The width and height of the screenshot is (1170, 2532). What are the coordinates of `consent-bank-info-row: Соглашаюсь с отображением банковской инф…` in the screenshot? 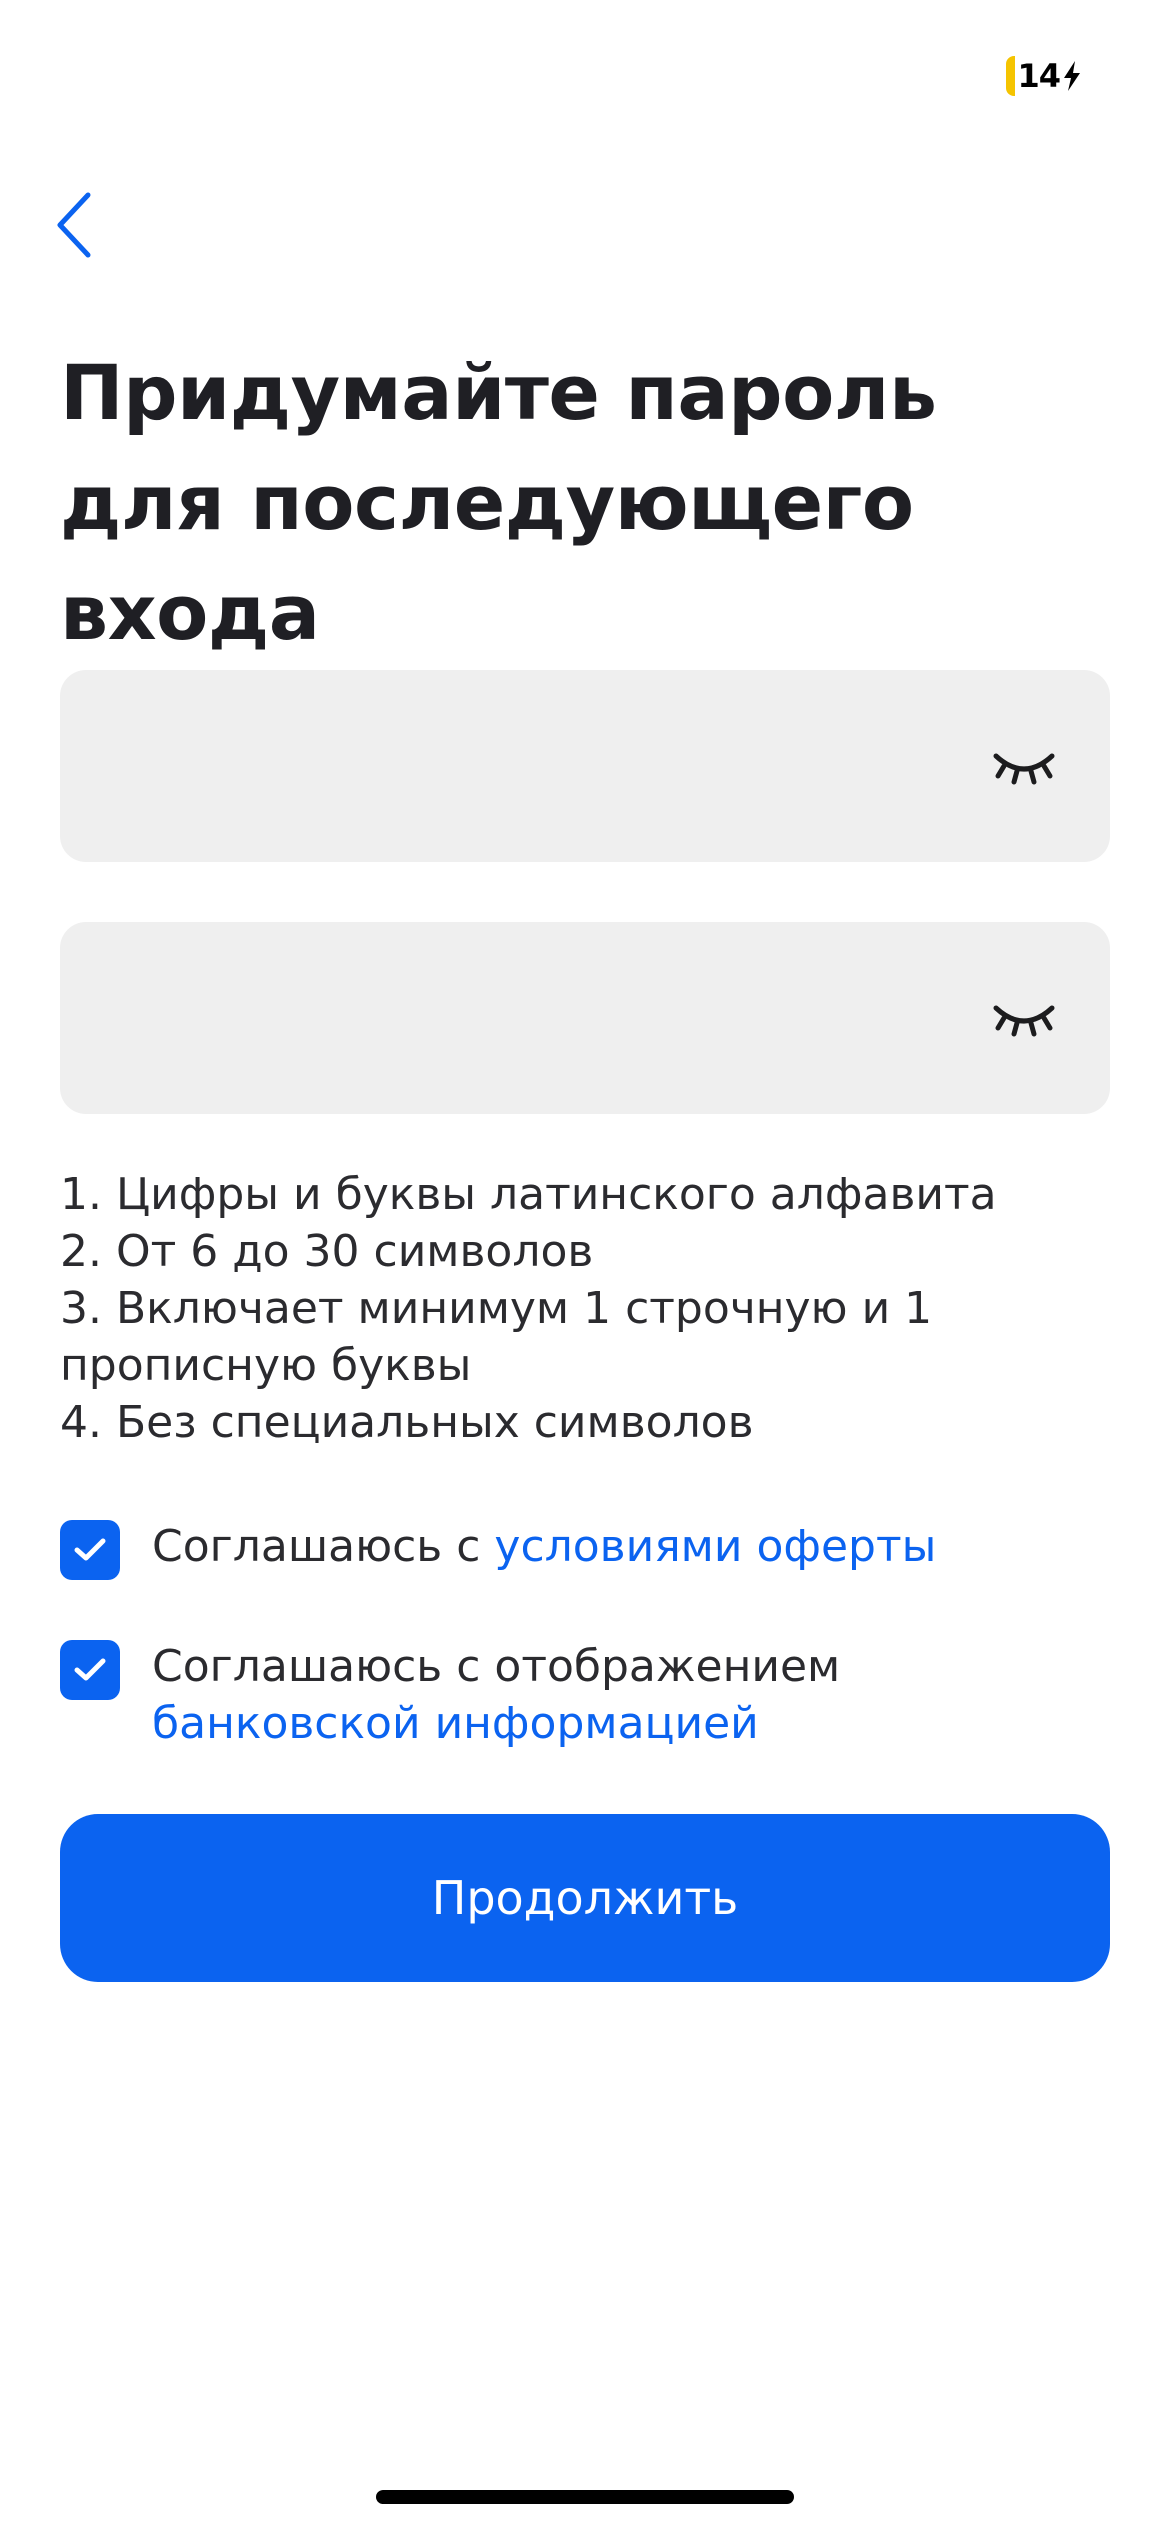 It's located at (585, 1695).